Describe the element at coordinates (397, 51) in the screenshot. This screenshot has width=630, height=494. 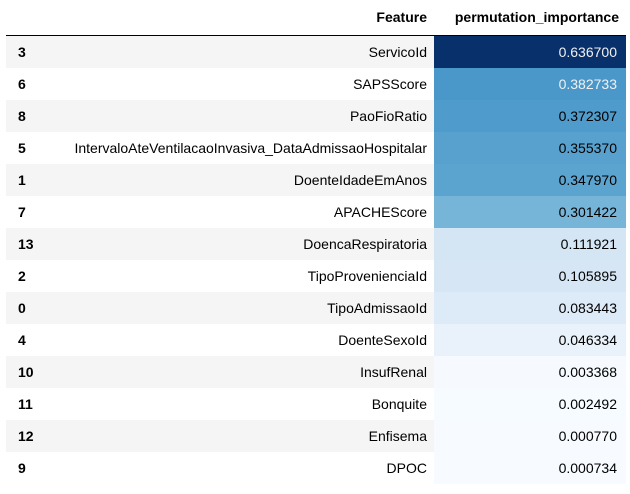
I see `feature-cell: ServicoId` at that location.